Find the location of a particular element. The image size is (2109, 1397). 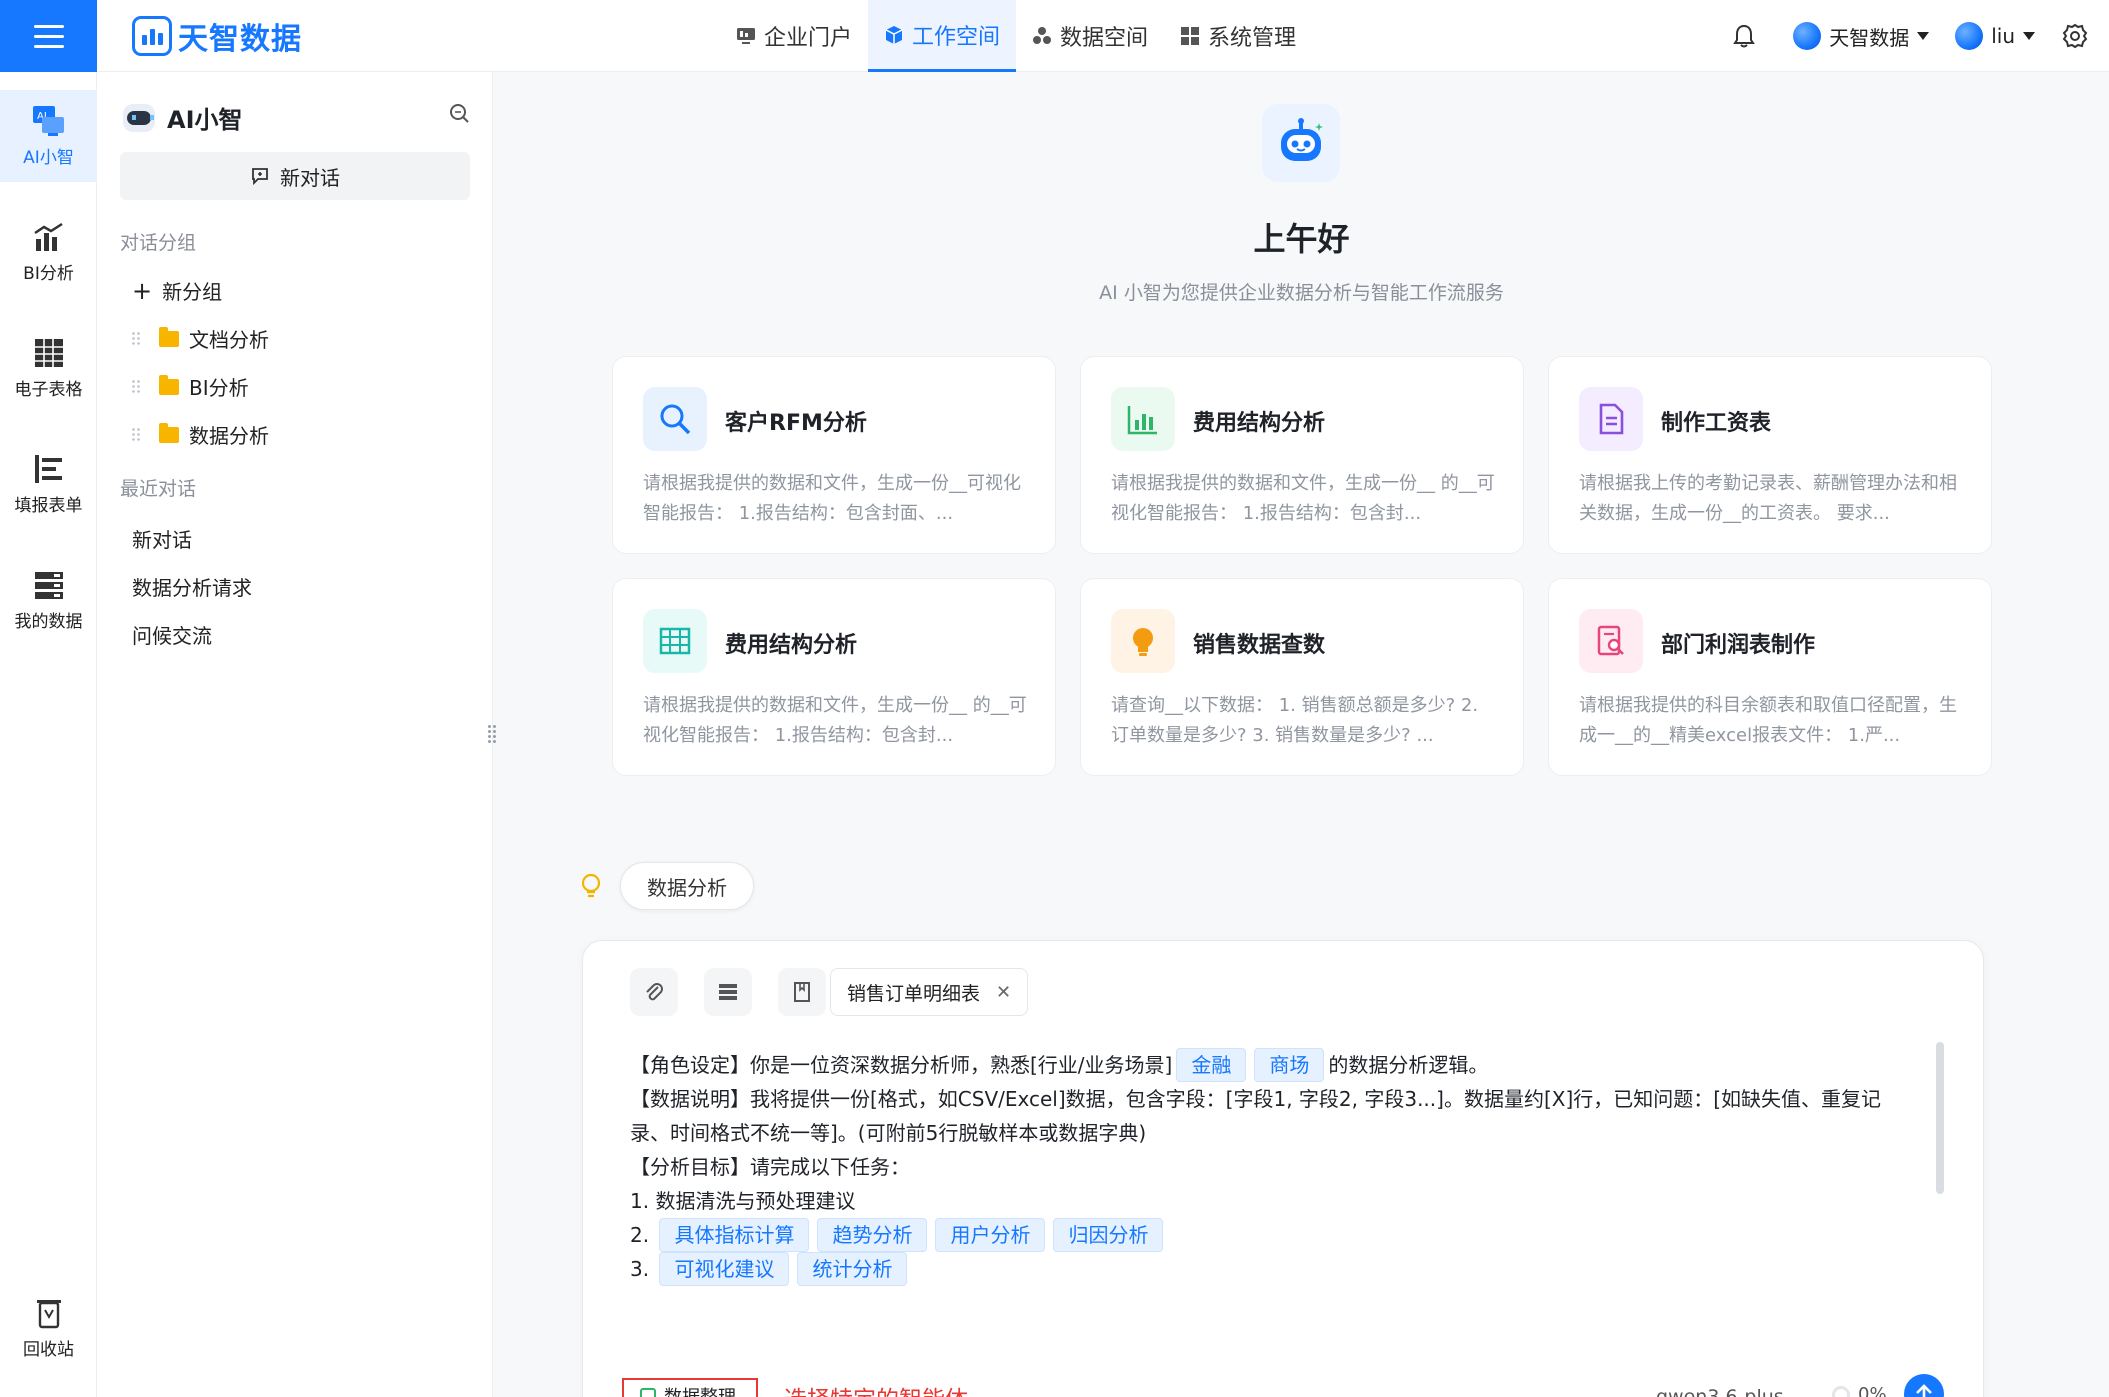

suggestion-row: 数据分析 is located at coordinates (667, 886).